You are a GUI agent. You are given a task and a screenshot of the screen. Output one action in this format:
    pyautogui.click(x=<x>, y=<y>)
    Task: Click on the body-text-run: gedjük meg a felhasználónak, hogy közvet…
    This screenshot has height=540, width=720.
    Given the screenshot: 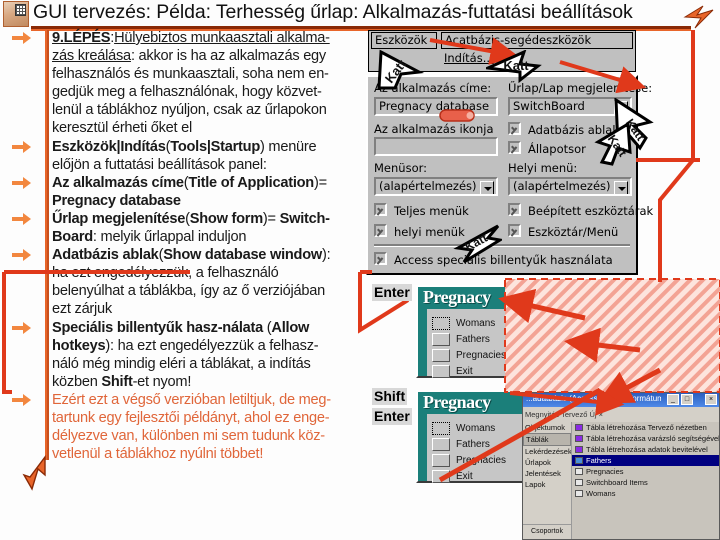 What is the action you would take?
    pyautogui.click(x=187, y=92)
    